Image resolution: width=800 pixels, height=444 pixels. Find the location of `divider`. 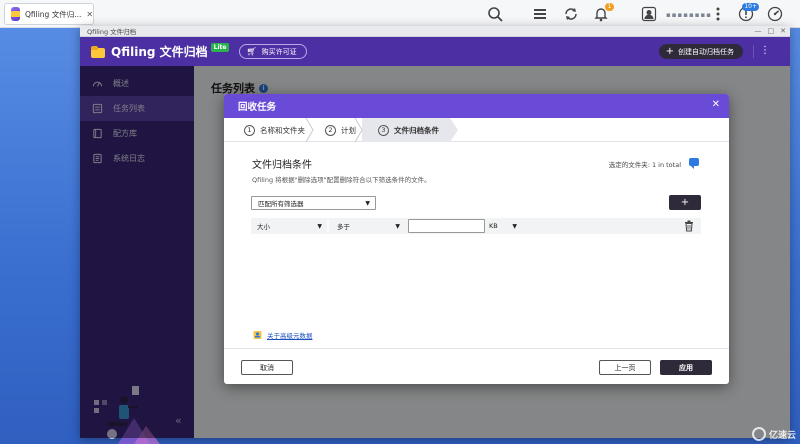

divider is located at coordinates (328, 226).